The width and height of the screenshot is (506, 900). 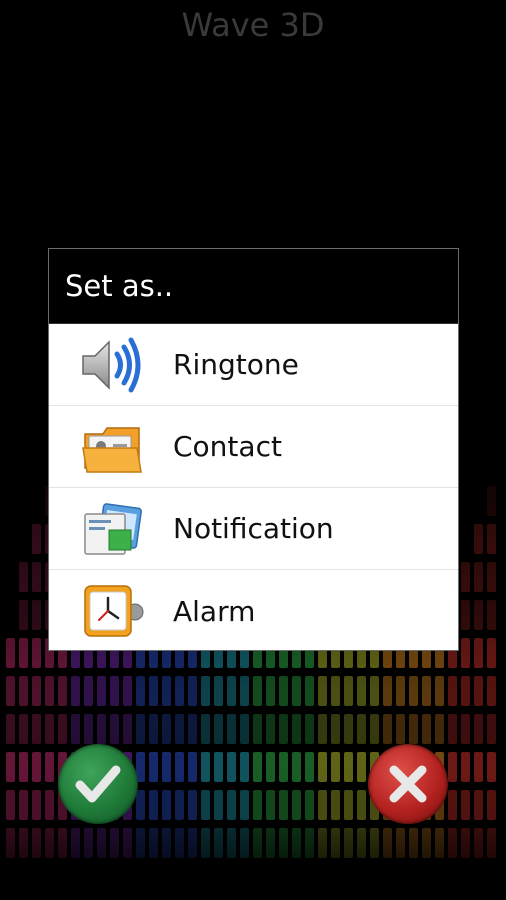 What do you see at coordinates (214, 611) in the screenshot?
I see `option-label: Alarm` at bounding box center [214, 611].